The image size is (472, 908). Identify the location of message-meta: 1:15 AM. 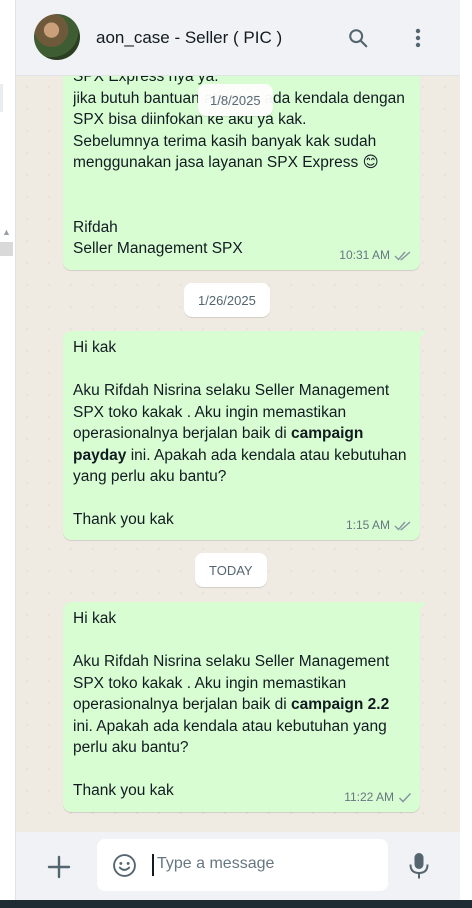
(379, 526).